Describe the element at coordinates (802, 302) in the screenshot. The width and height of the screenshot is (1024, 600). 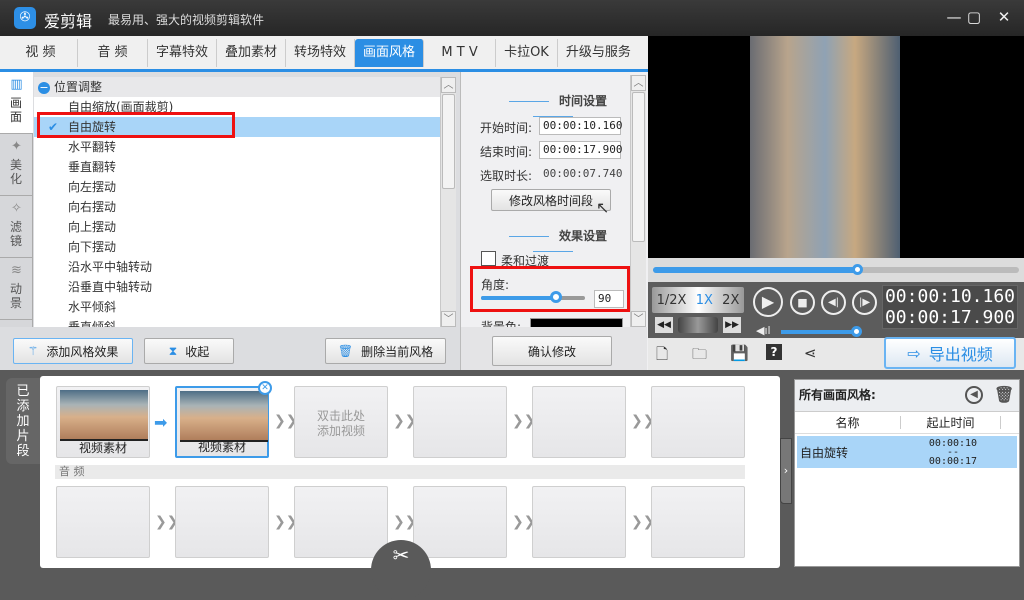
I see `stop-button: ■` at that location.